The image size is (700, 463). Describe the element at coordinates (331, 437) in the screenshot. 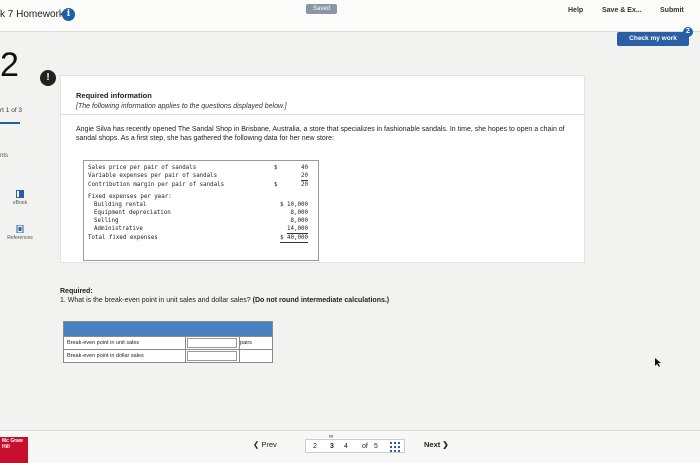

I see `link-icon: ∞` at that location.